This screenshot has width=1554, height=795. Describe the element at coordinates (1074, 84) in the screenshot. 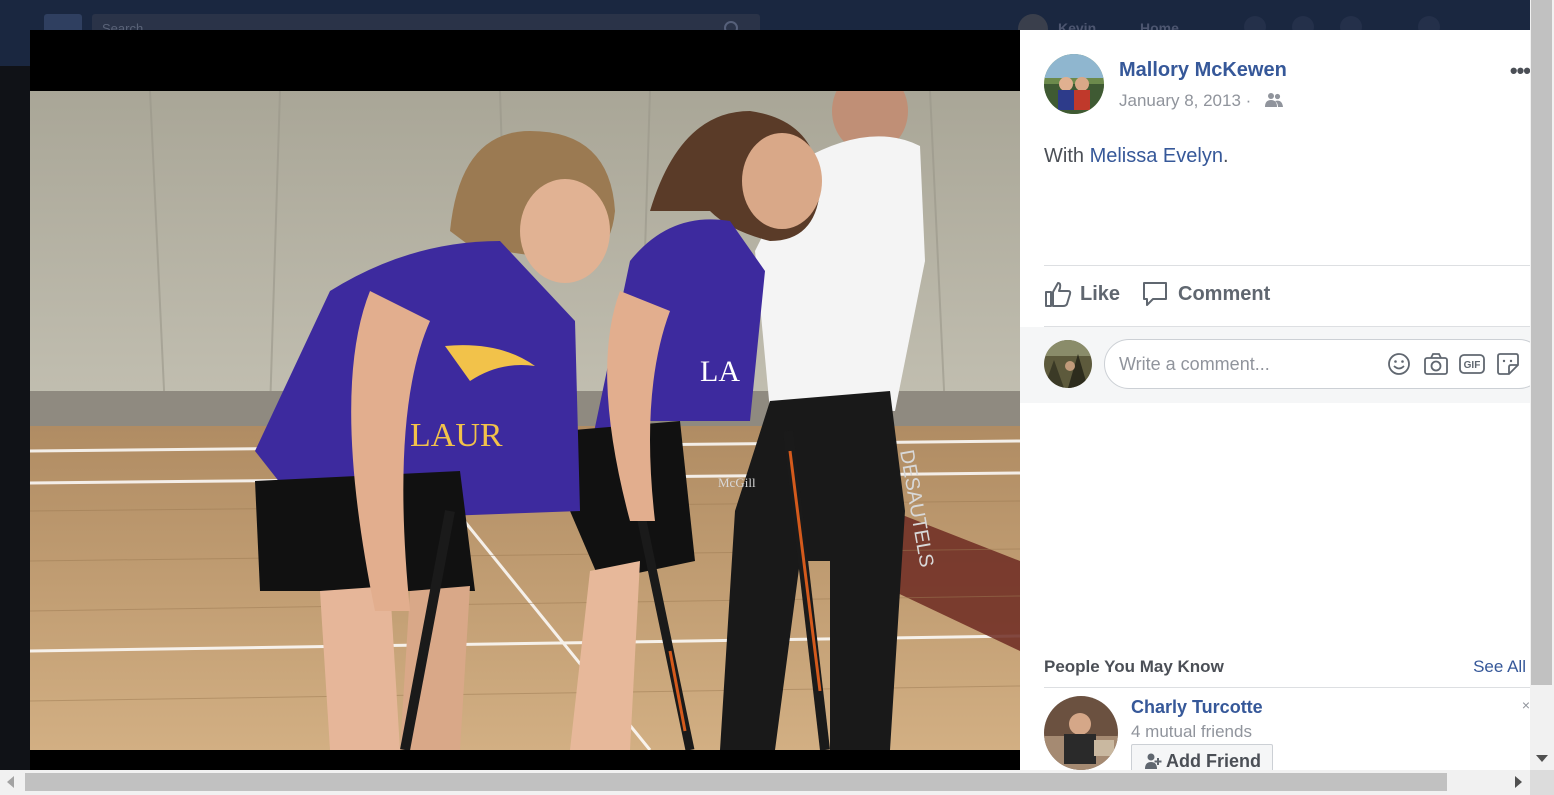

I see `author-avatar` at that location.